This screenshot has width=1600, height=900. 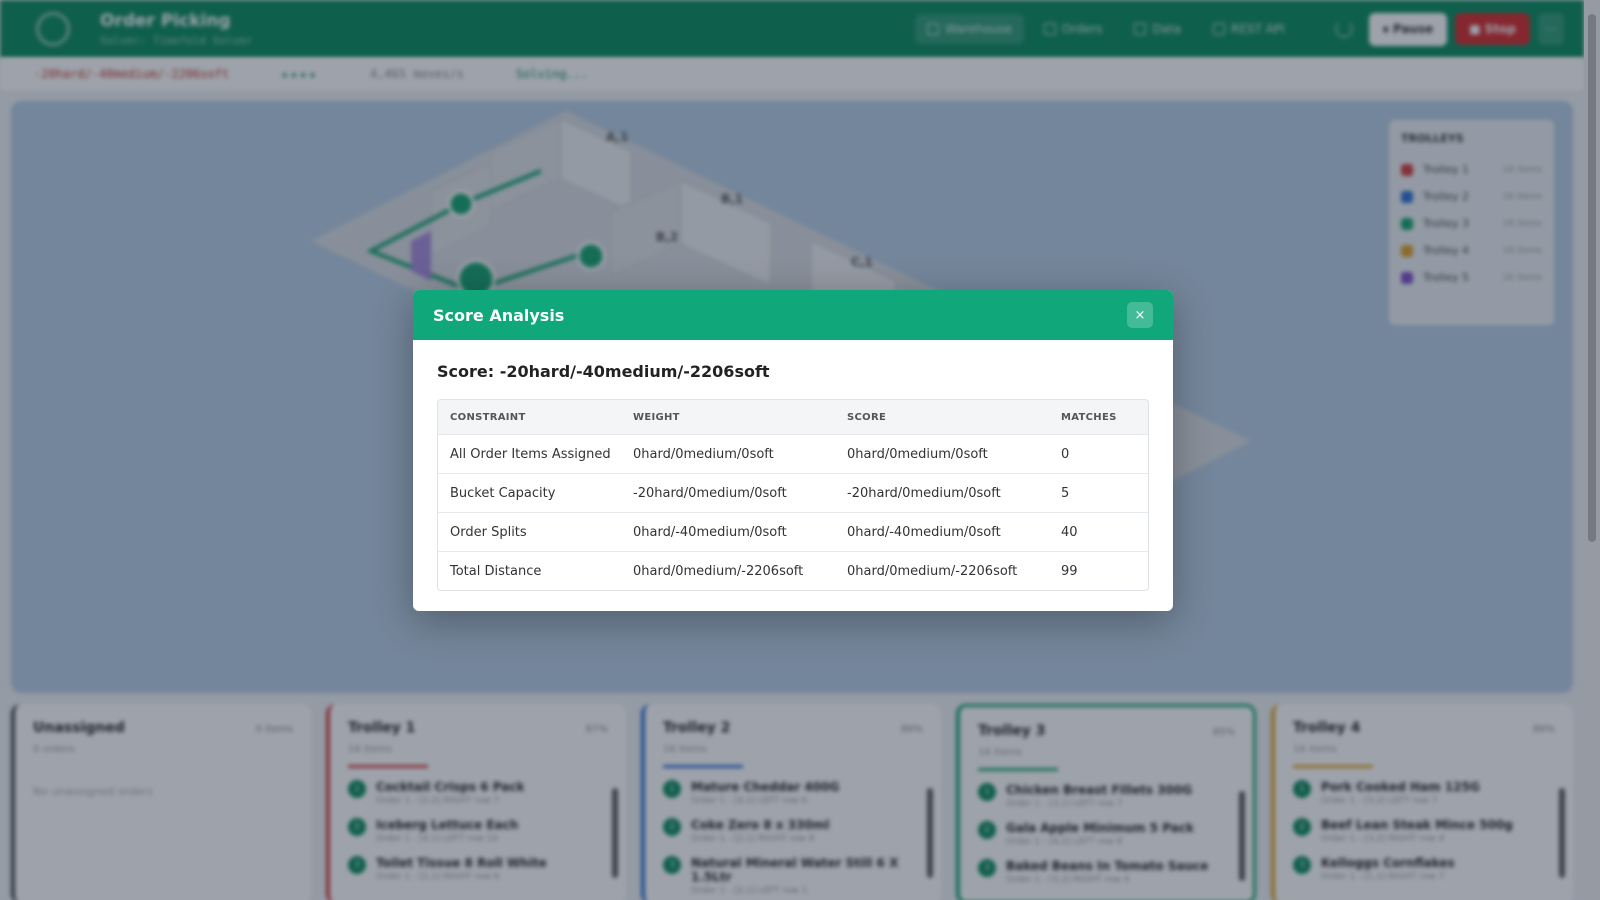 I want to click on constraint-cell: Order Splits, so click(x=488, y=532).